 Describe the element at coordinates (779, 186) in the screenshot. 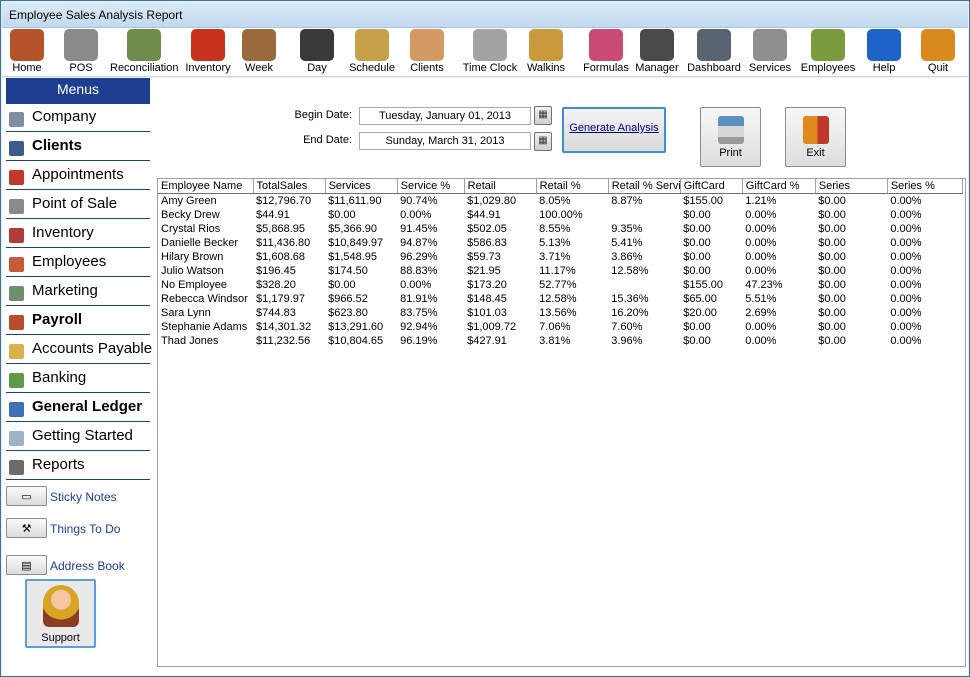

I see `column-header: GiftCard %` at that location.